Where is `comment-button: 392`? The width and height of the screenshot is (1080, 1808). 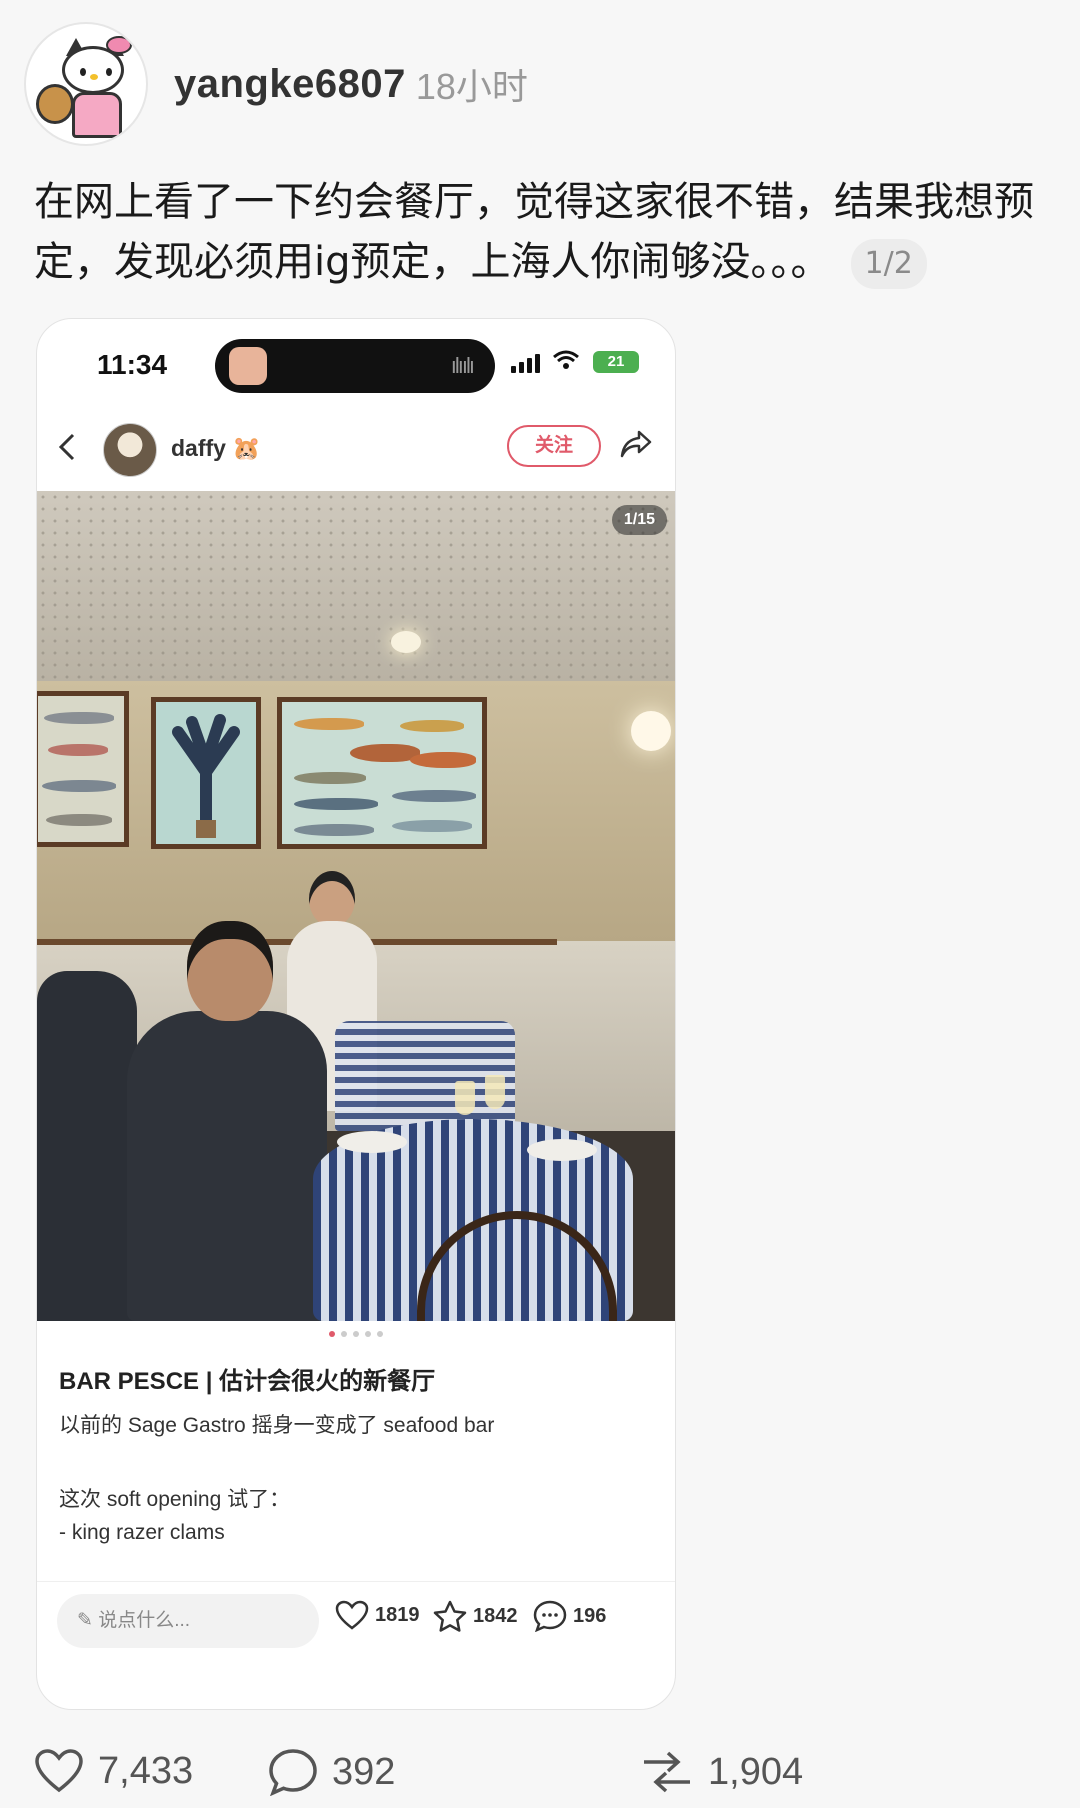
comment-button: 392 is located at coordinates (331, 1772).